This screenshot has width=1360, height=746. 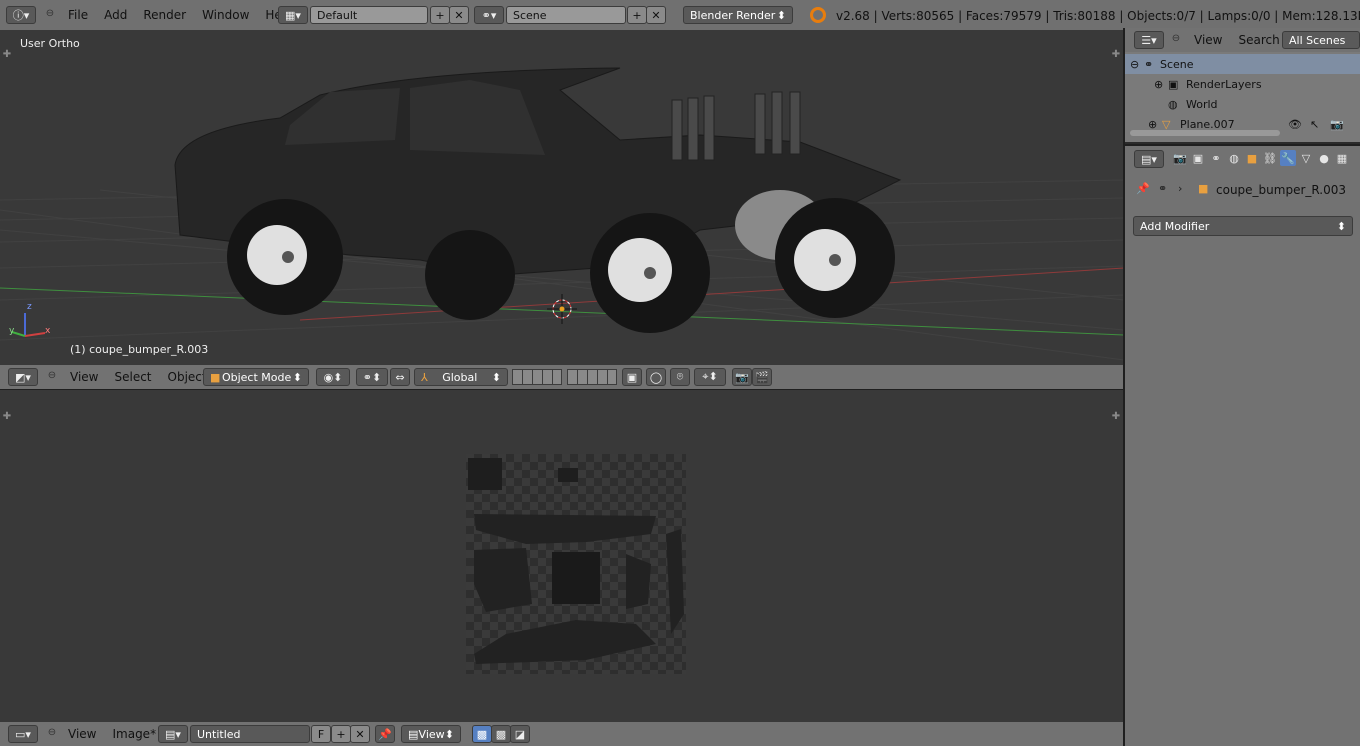 What do you see at coordinates (1137, 64) in the screenshot?
I see `expand-toggle-icon: ⊖` at bounding box center [1137, 64].